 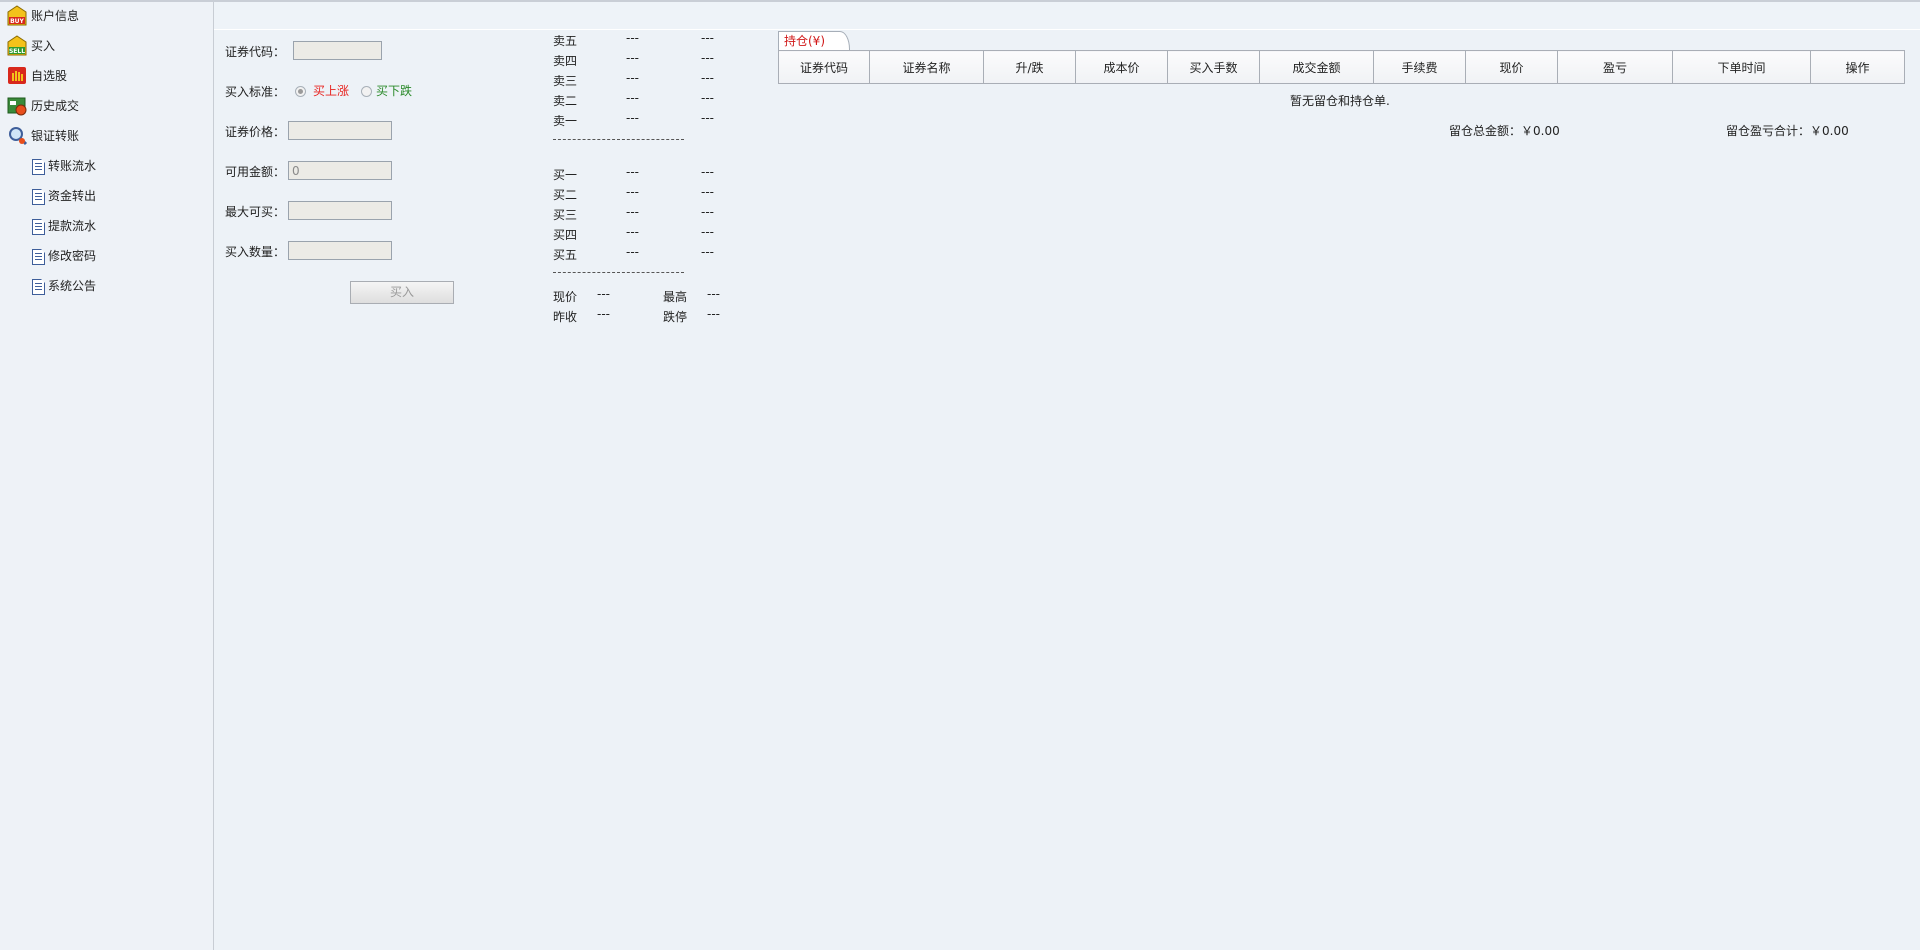 What do you see at coordinates (707, 58) in the screenshot?
I see `sell4-volume: ---` at bounding box center [707, 58].